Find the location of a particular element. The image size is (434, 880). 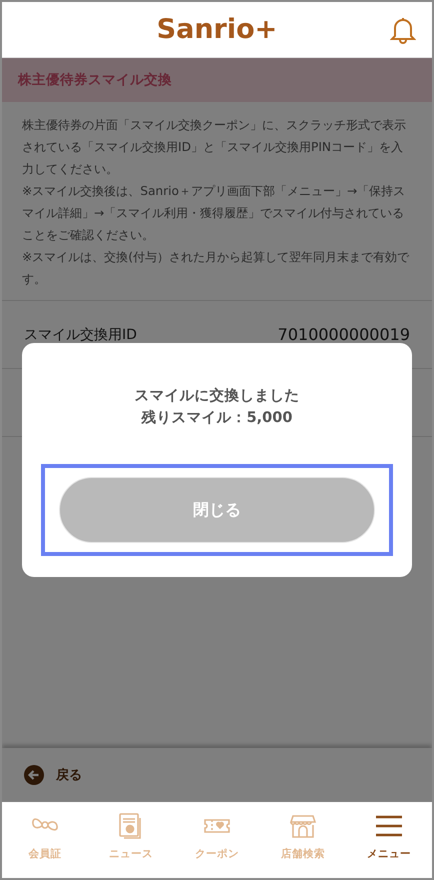

description-text: 株主優待券の片面「スマイル交換クーポン」に、スクラッチ形式で表示されている「スマイル交換用ID」と「スマイル交換用PINコード」を入力してください。 is located at coordinates (214, 147).